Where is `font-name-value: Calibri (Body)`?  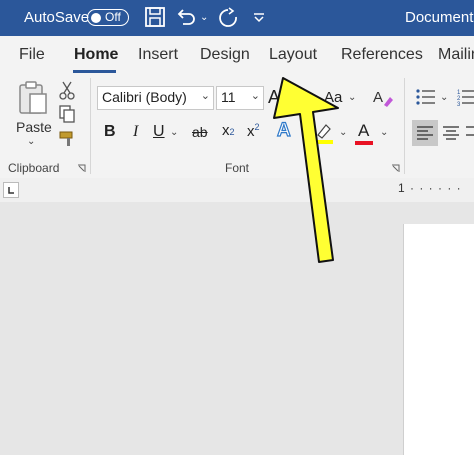 font-name-value: Calibri (Body) is located at coordinates (144, 97).